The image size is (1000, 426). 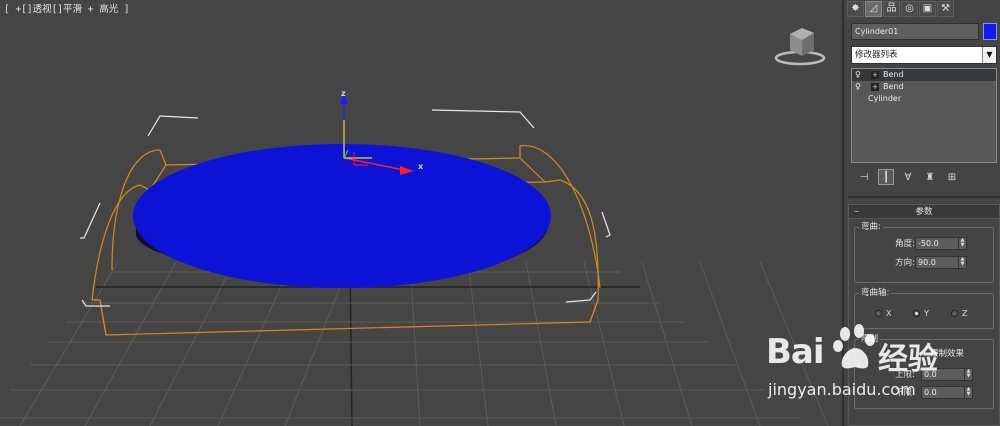 I want to click on rollout-title: 参数, so click(x=924, y=212).